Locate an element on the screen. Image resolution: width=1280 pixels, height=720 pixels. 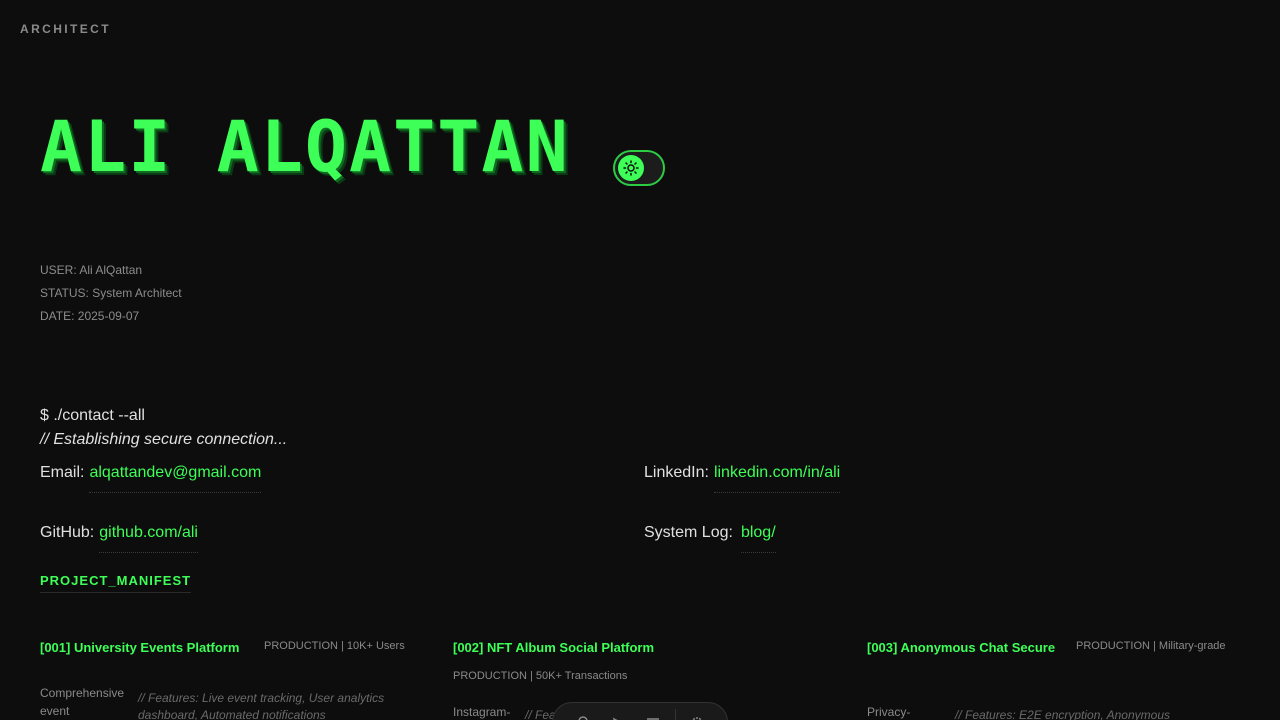
pointer-icon is located at coordinates (615, 718).